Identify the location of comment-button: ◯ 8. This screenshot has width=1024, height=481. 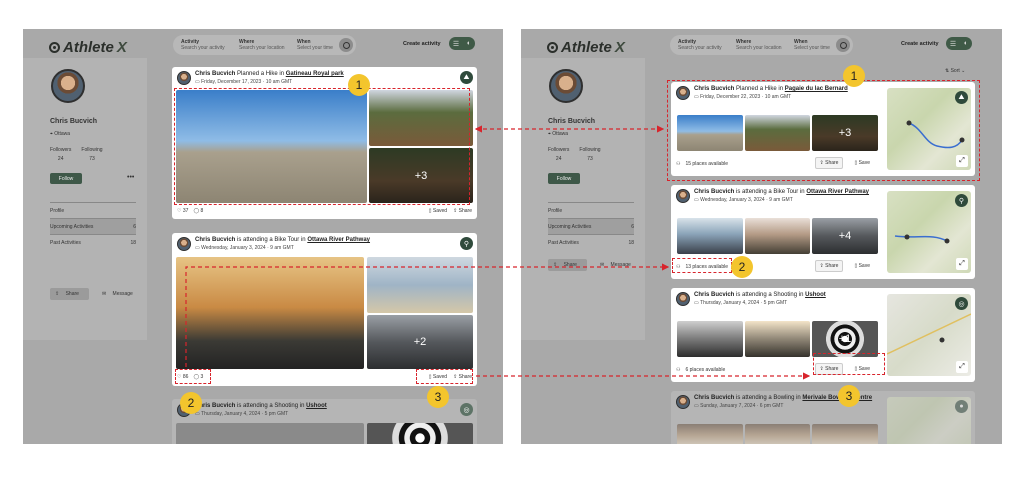
(198, 211).